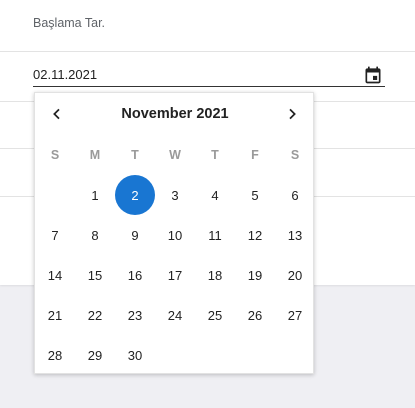 This screenshot has height=408, width=415. I want to click on day-cell: 23, so click(135, 315).